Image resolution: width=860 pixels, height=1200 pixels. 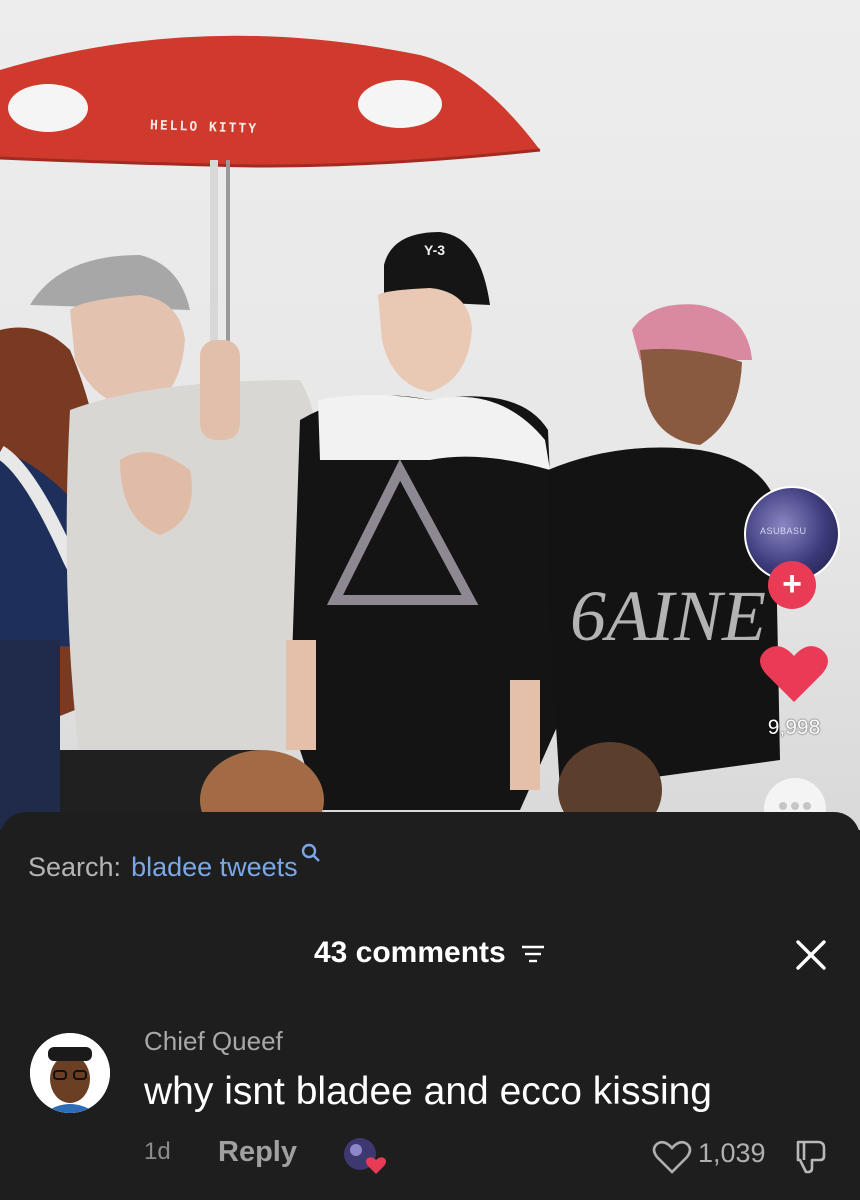 What do you see at coordinates (365, 1156) in the screenshot?
I see `reaction-avatar-icon` at bounding box center [365, 1156].